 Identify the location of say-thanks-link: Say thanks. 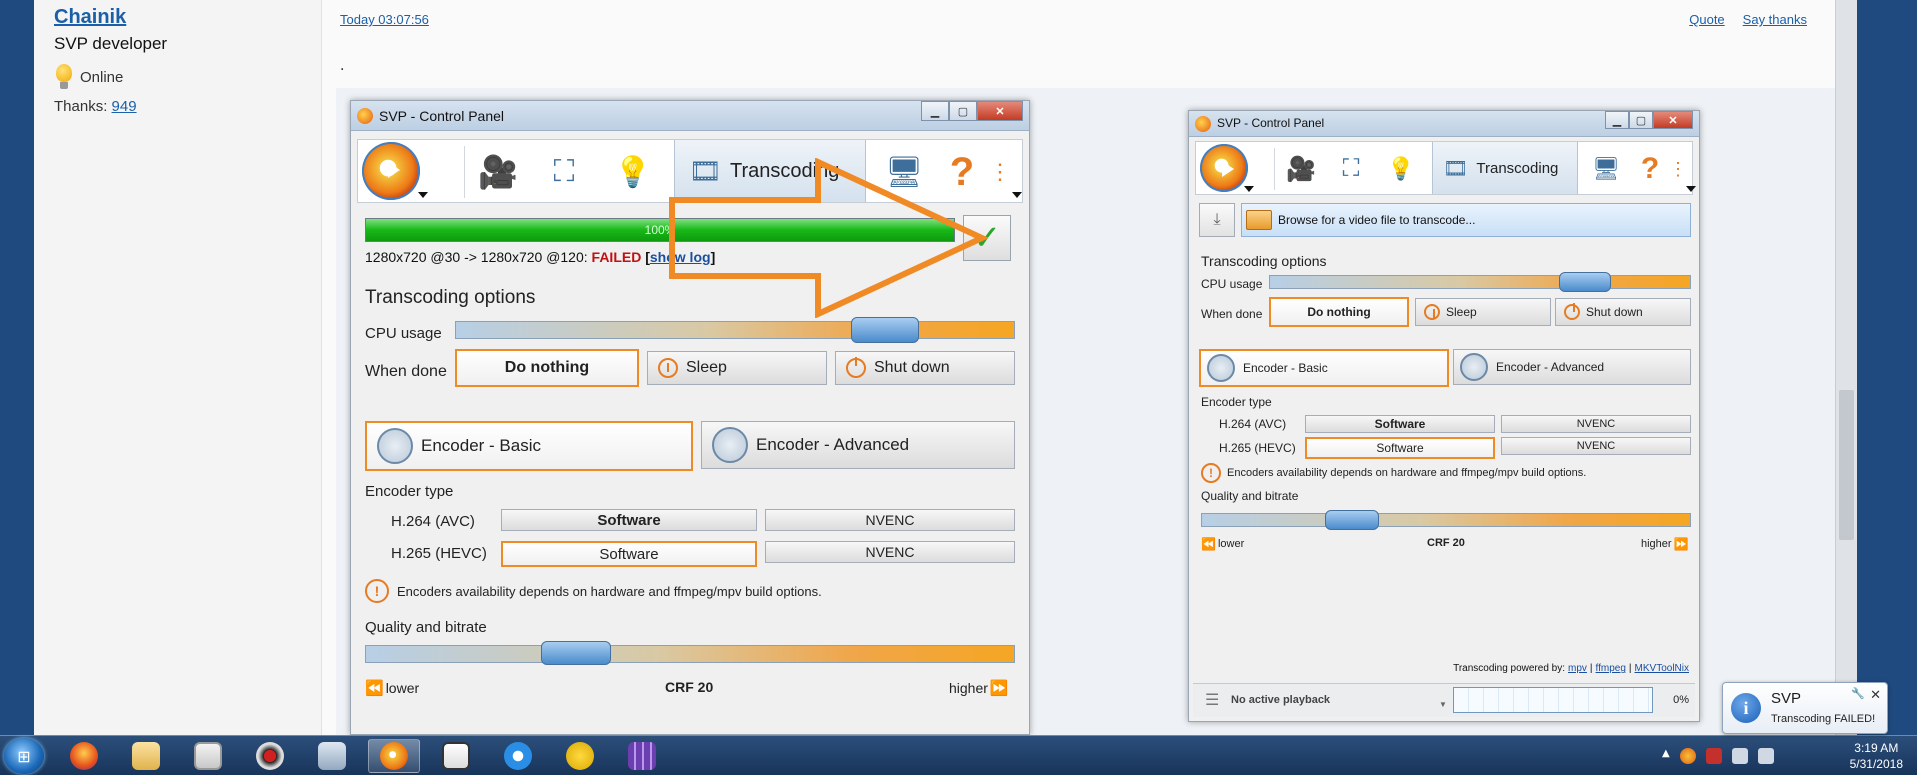
(1775, 19).